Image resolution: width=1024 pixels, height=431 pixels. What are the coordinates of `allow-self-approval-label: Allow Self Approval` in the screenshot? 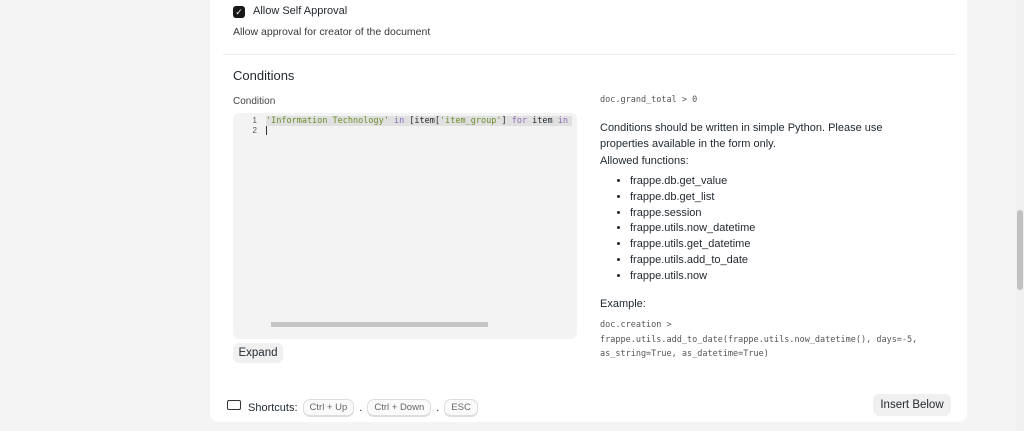 It's located at (300, 11).